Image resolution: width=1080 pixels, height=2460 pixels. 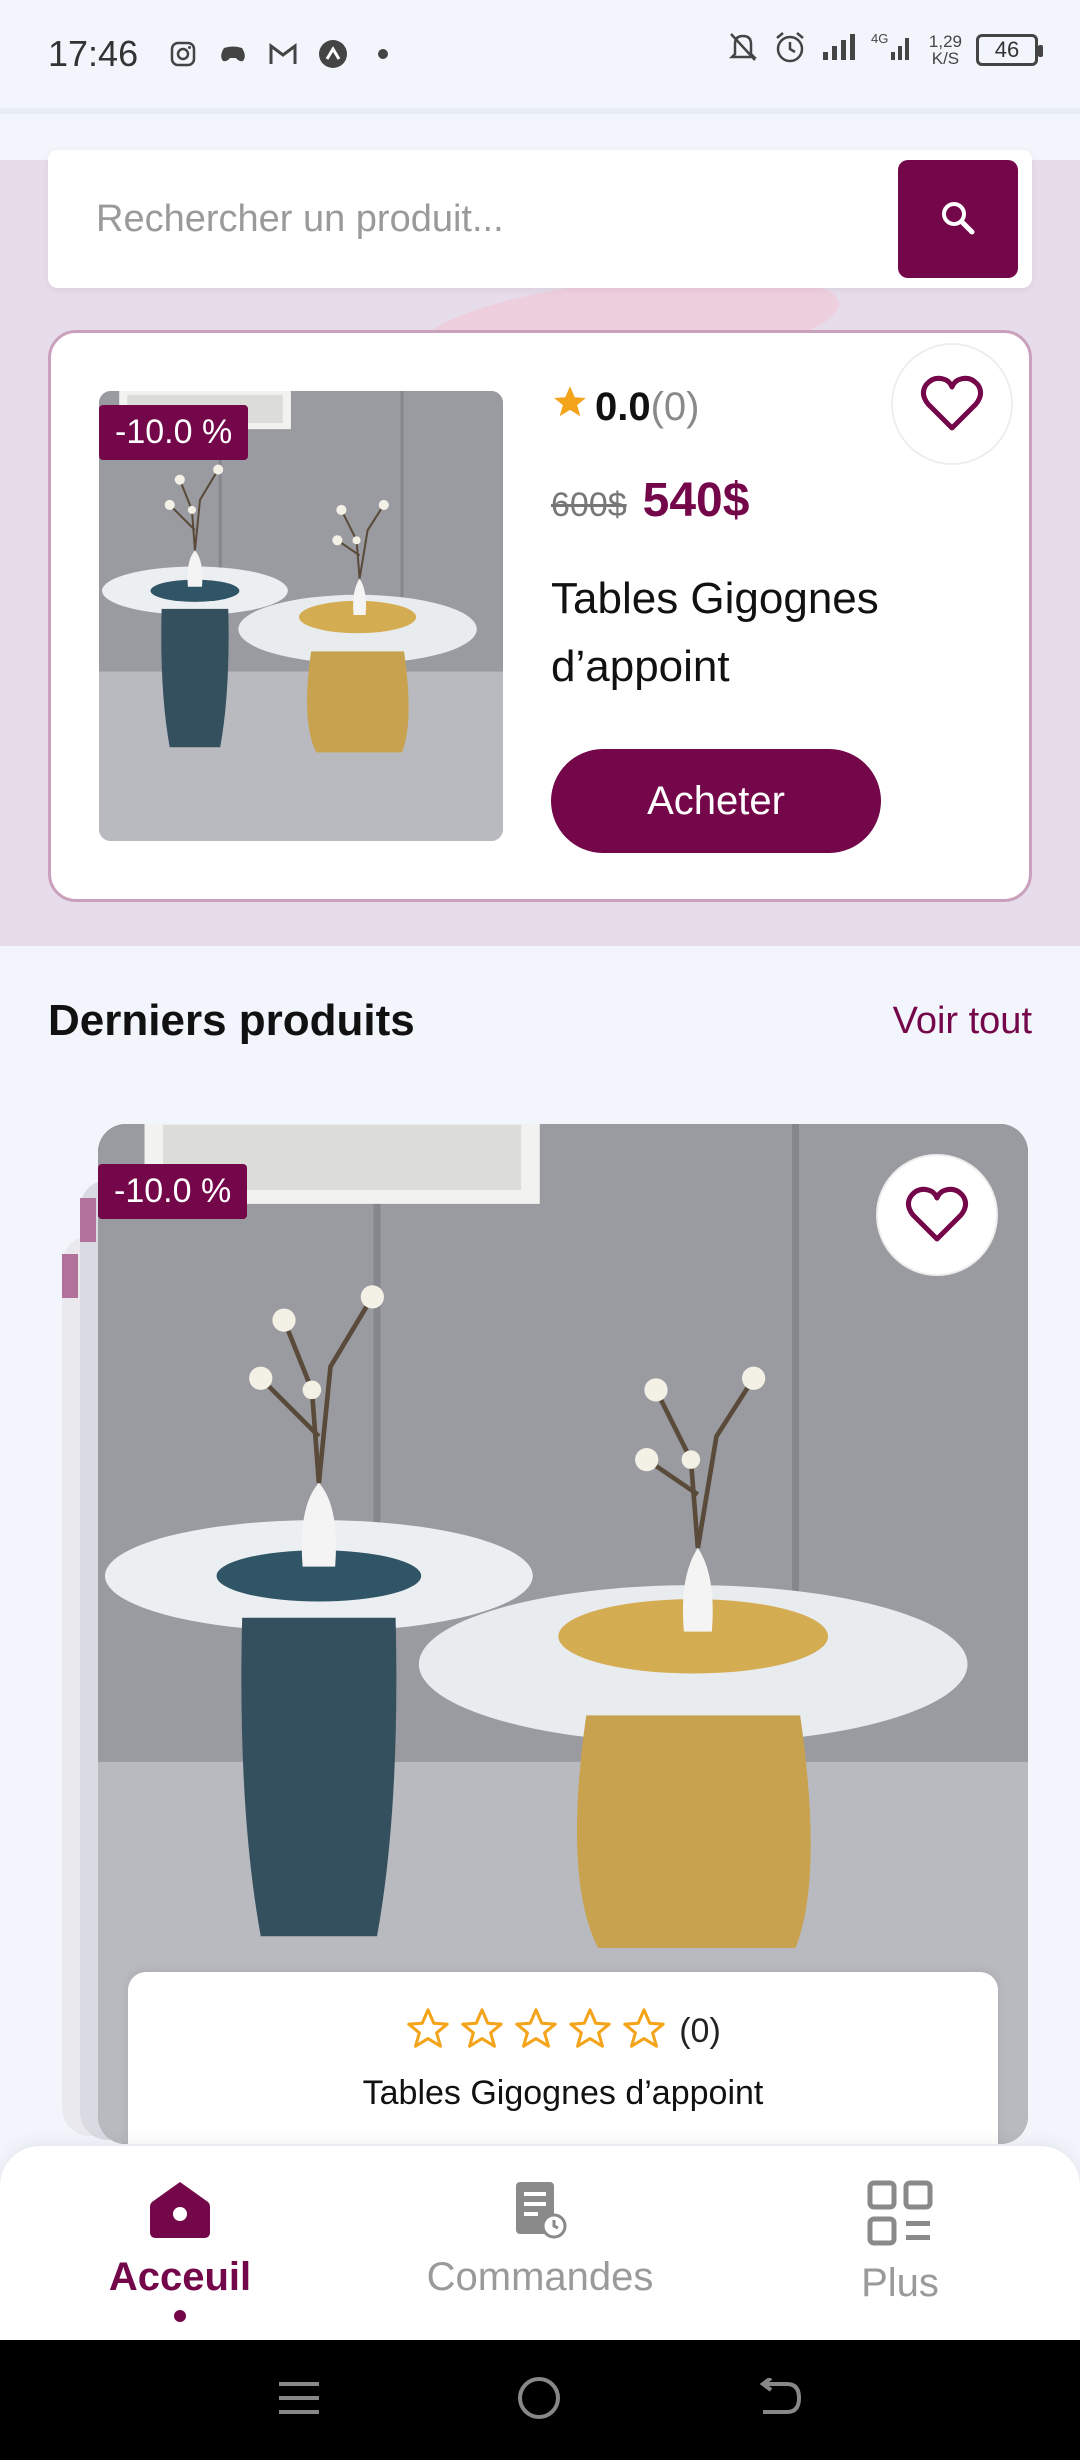 I want to click on home-circle-icon, so click(x=539, y=2400).